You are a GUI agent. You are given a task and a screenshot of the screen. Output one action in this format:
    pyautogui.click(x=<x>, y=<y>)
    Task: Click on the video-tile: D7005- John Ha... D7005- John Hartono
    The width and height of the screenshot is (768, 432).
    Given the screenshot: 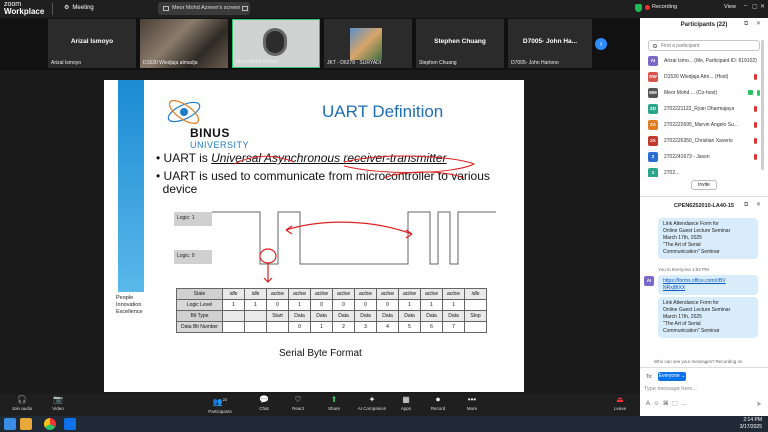 What is the action you would take?
    pyautogui.click(x=550, y=43)
    